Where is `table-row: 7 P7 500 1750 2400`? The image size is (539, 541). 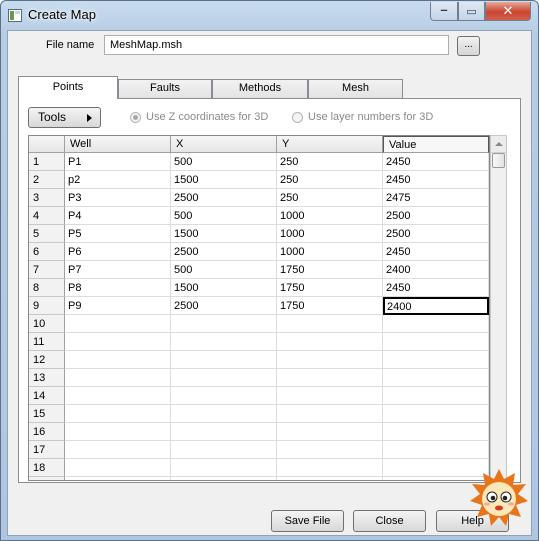
table-row: 7 P7 500 1750 2400 is located at coordinates (259, 270).